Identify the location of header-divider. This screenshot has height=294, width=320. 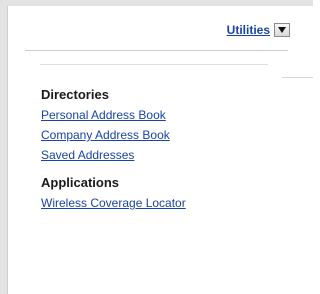
(156, 50).